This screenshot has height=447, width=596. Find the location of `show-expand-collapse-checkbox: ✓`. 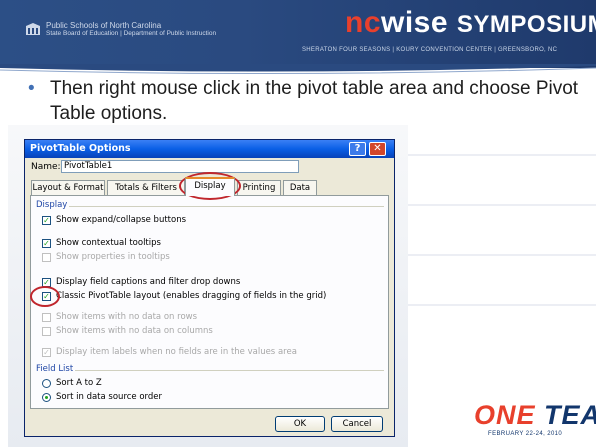

show-expand-collapse-checkbox: ✓ is located at coordinates (46, 220).